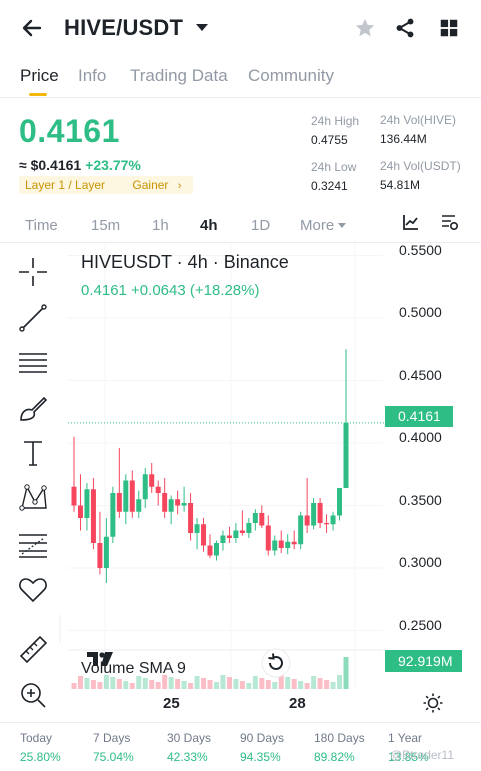 Image resolution: width=481 pixels, height=771 pixels. What do you see at coordinates (450, 222) in the screenshot?
I see `chart-settings-icon` at bounding box center [450, 222].